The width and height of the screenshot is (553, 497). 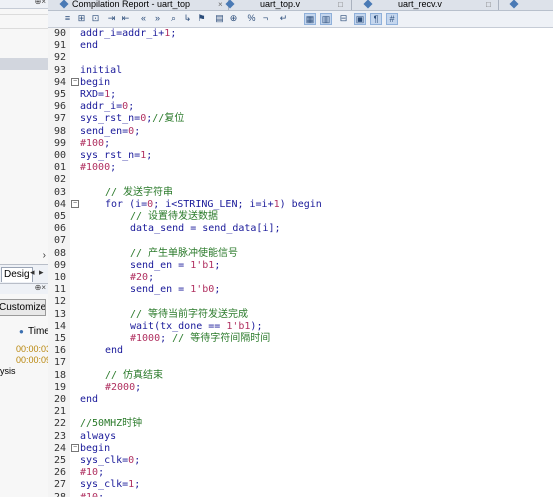 I want to click on code-line: 17, so click(x=303, y=363).